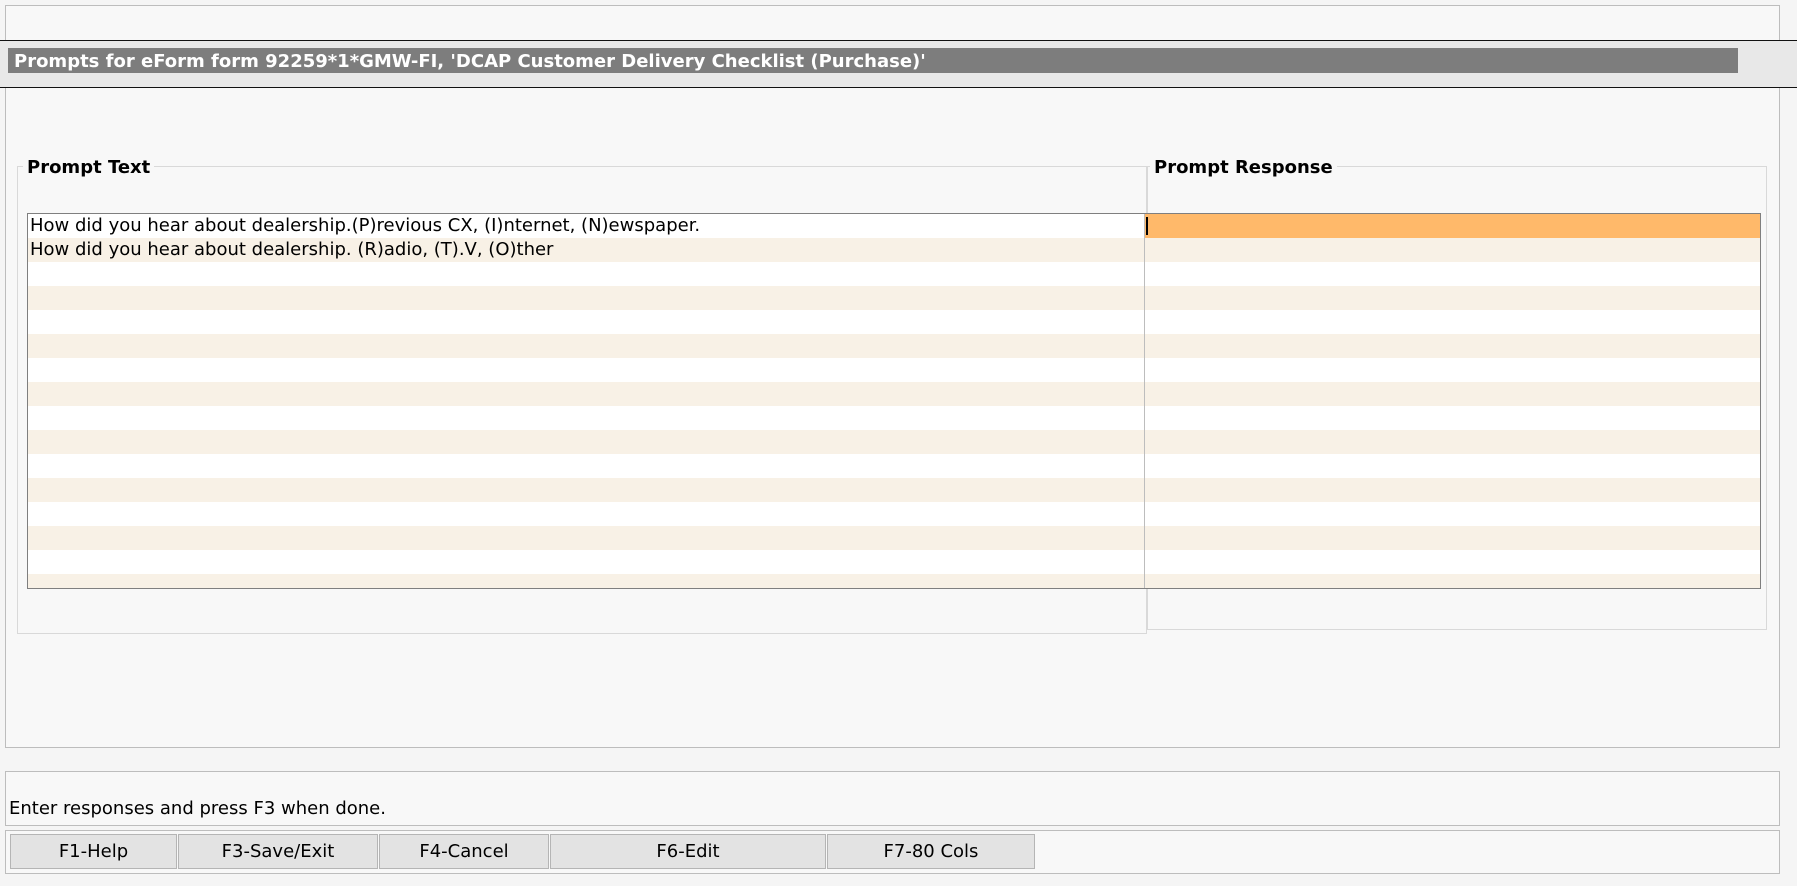  What do you see at coordinates (278, 851) in the screenshot?
I see `save-exit-button: F3-Save/Exit` at bounding box center [278, 851].